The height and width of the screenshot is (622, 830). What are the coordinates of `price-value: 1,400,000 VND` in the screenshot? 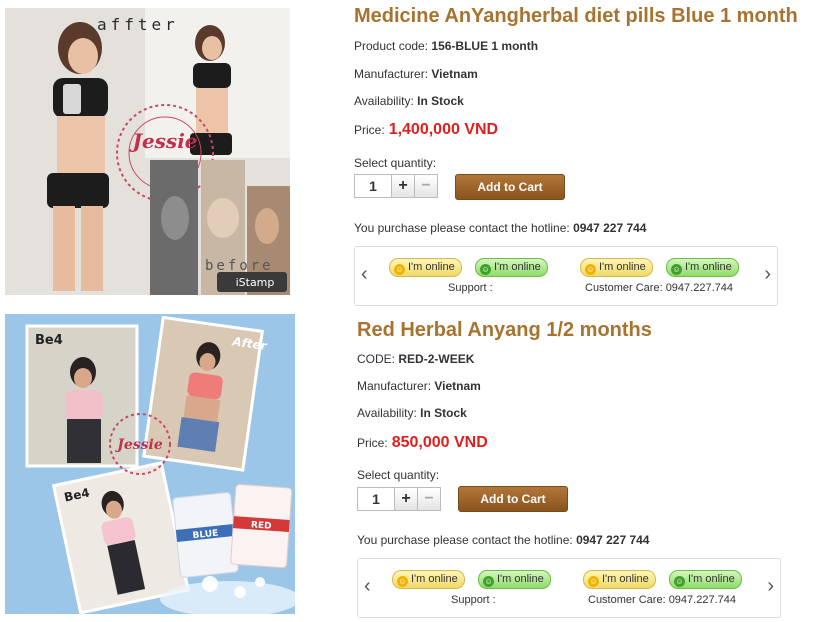 It's located at (443, 129).